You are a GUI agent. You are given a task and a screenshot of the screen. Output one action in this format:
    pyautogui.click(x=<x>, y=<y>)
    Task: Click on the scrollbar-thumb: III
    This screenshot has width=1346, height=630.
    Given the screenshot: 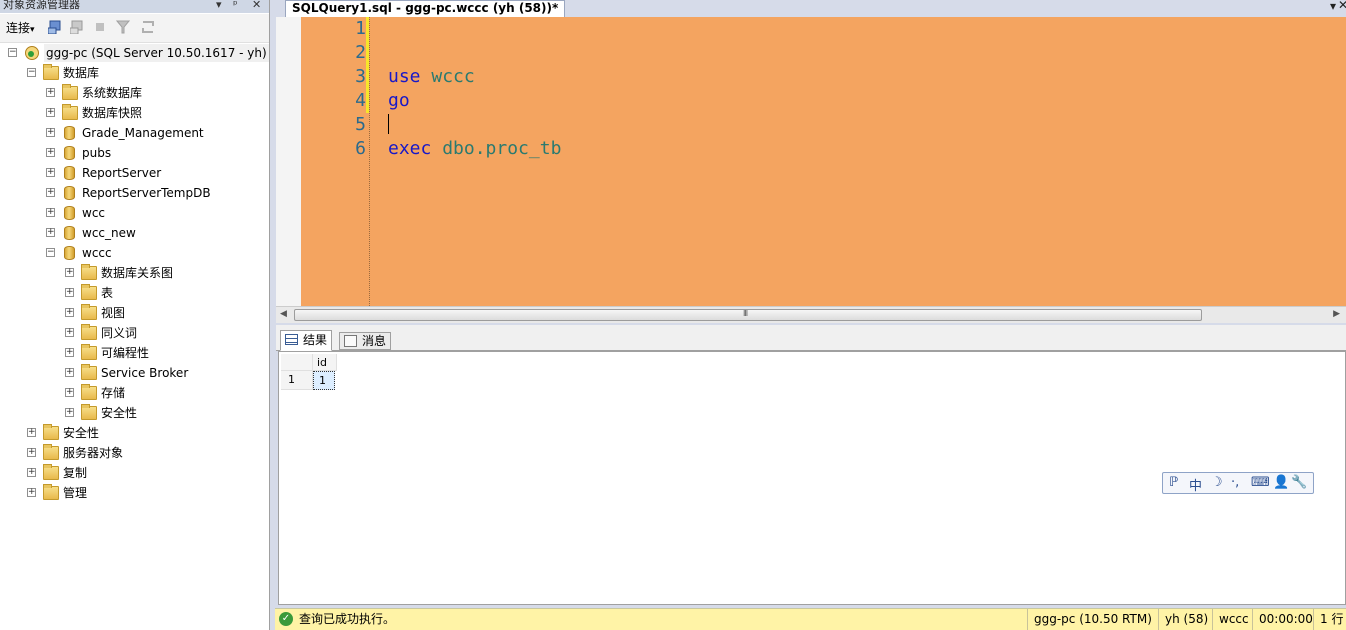 What is the action you would take?
    pyautogui.click(x=748, y=315)
    